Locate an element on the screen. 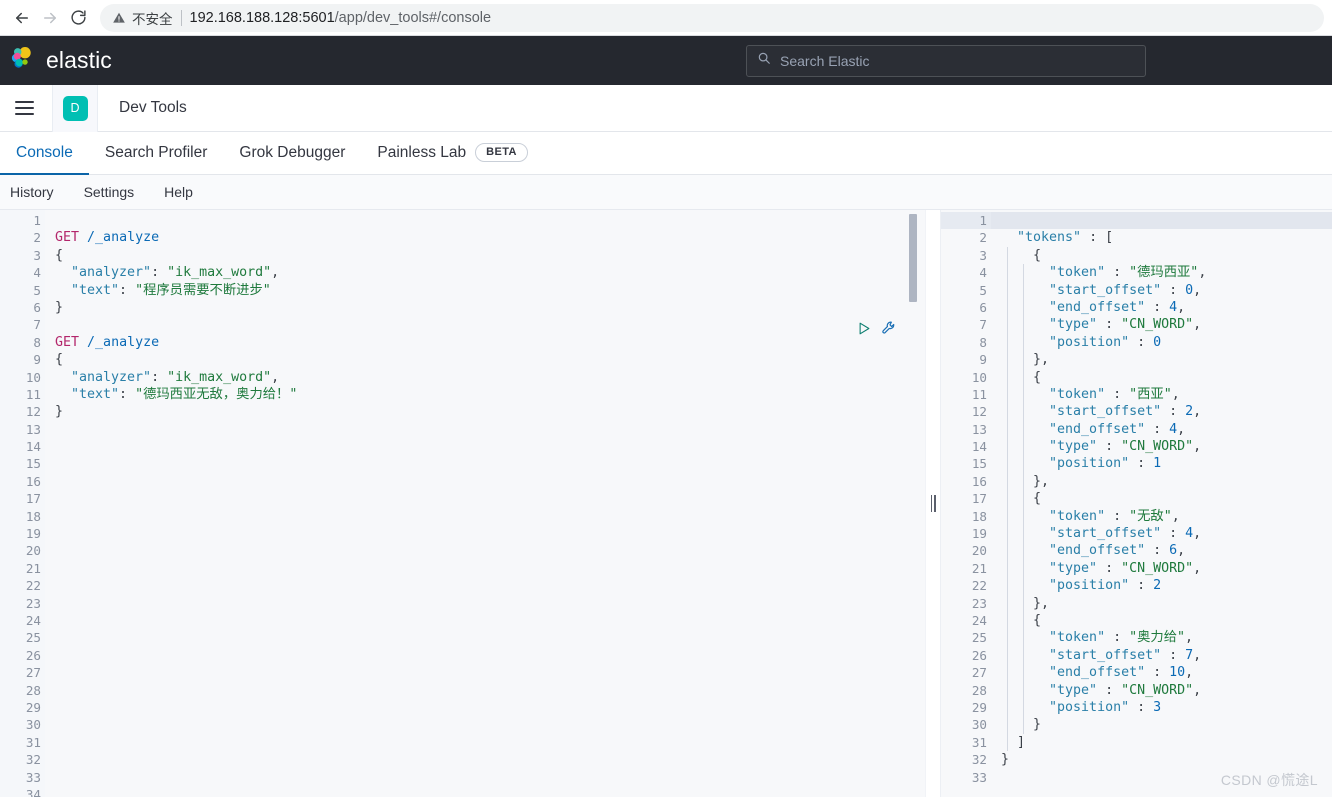  line-number: 13 is located at coordinates (33, 429).